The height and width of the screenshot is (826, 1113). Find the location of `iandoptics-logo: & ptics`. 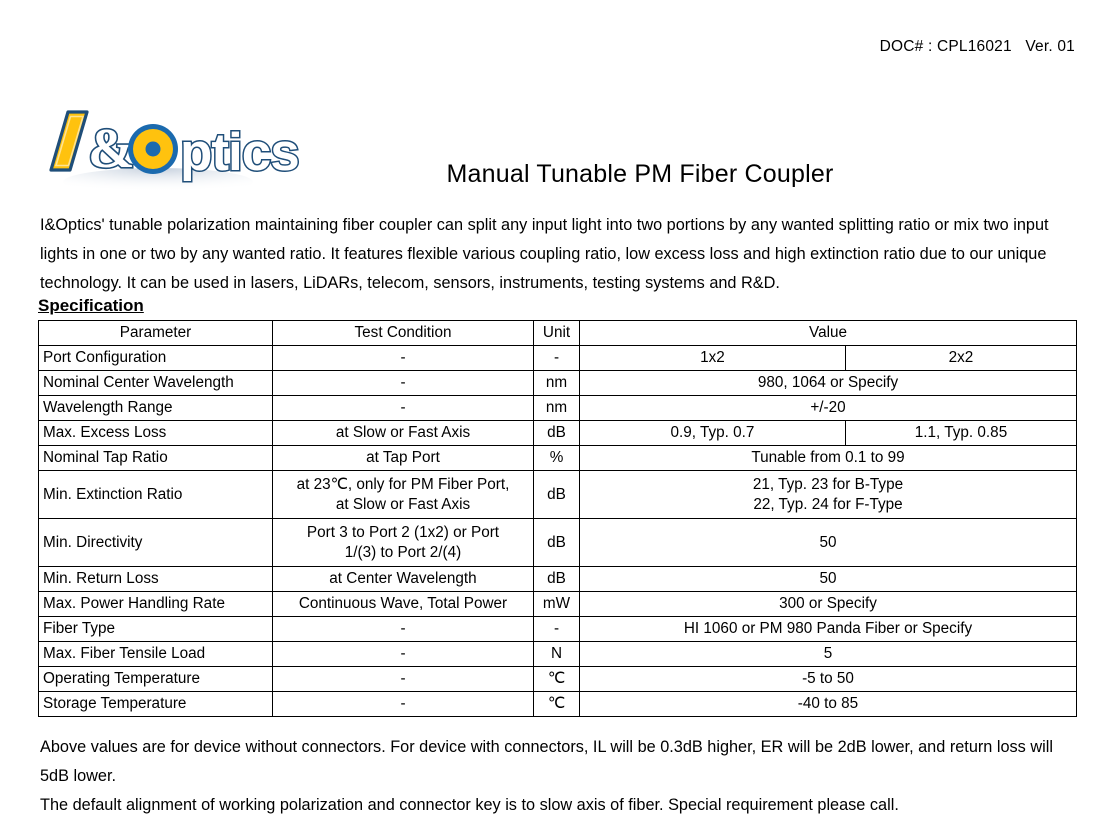

iandoptics-logo: & ptics is located at coordinates (177, 150).